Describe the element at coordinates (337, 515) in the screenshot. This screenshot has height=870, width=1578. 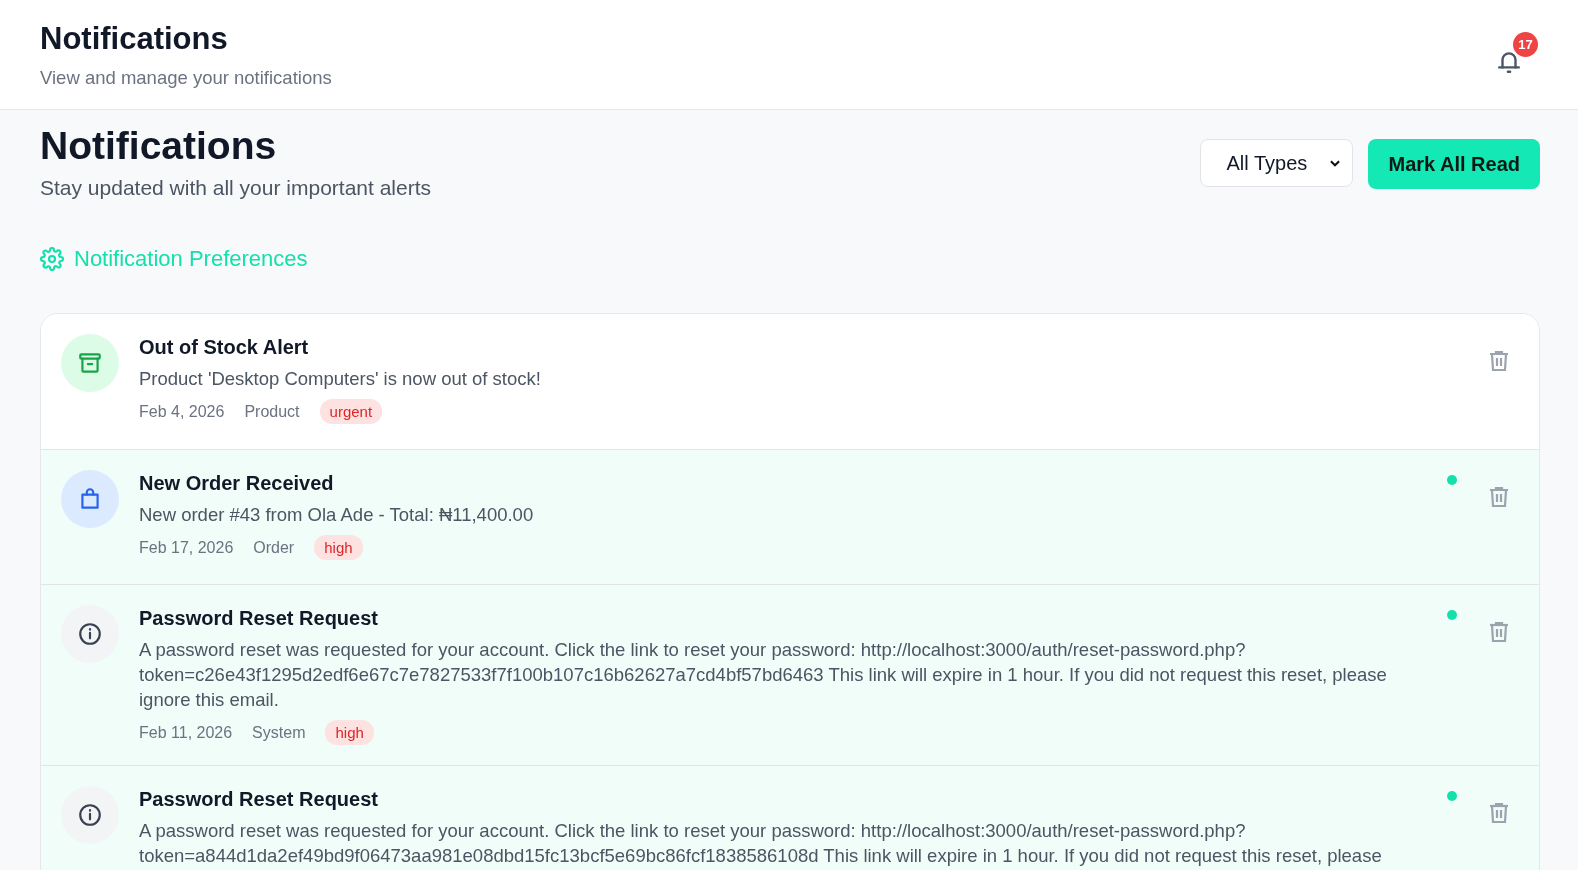
I see `notification-message: New order #43 from Ola Ade - Total: ₦11,400.00` at that location.